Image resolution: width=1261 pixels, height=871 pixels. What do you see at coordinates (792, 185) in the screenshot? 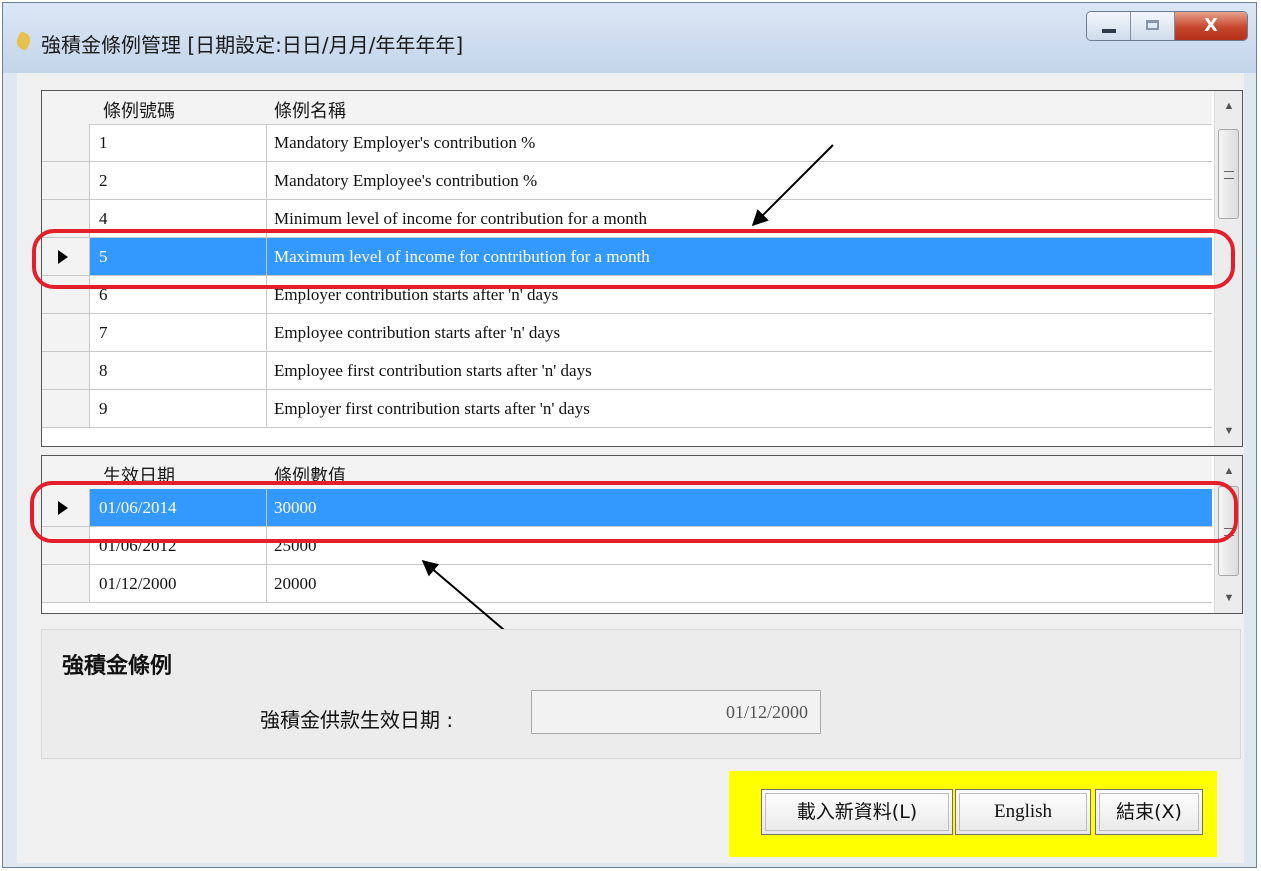
I see `annotation-arrow` at bounding box center [792, 185].